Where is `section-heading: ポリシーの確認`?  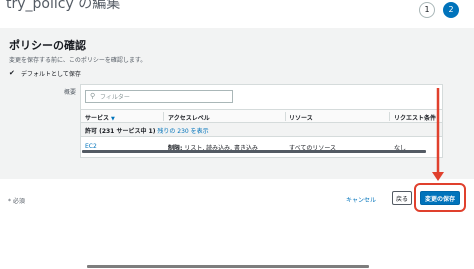
section-heading: ポリシーの確認 is located at coordinates (47, 45).